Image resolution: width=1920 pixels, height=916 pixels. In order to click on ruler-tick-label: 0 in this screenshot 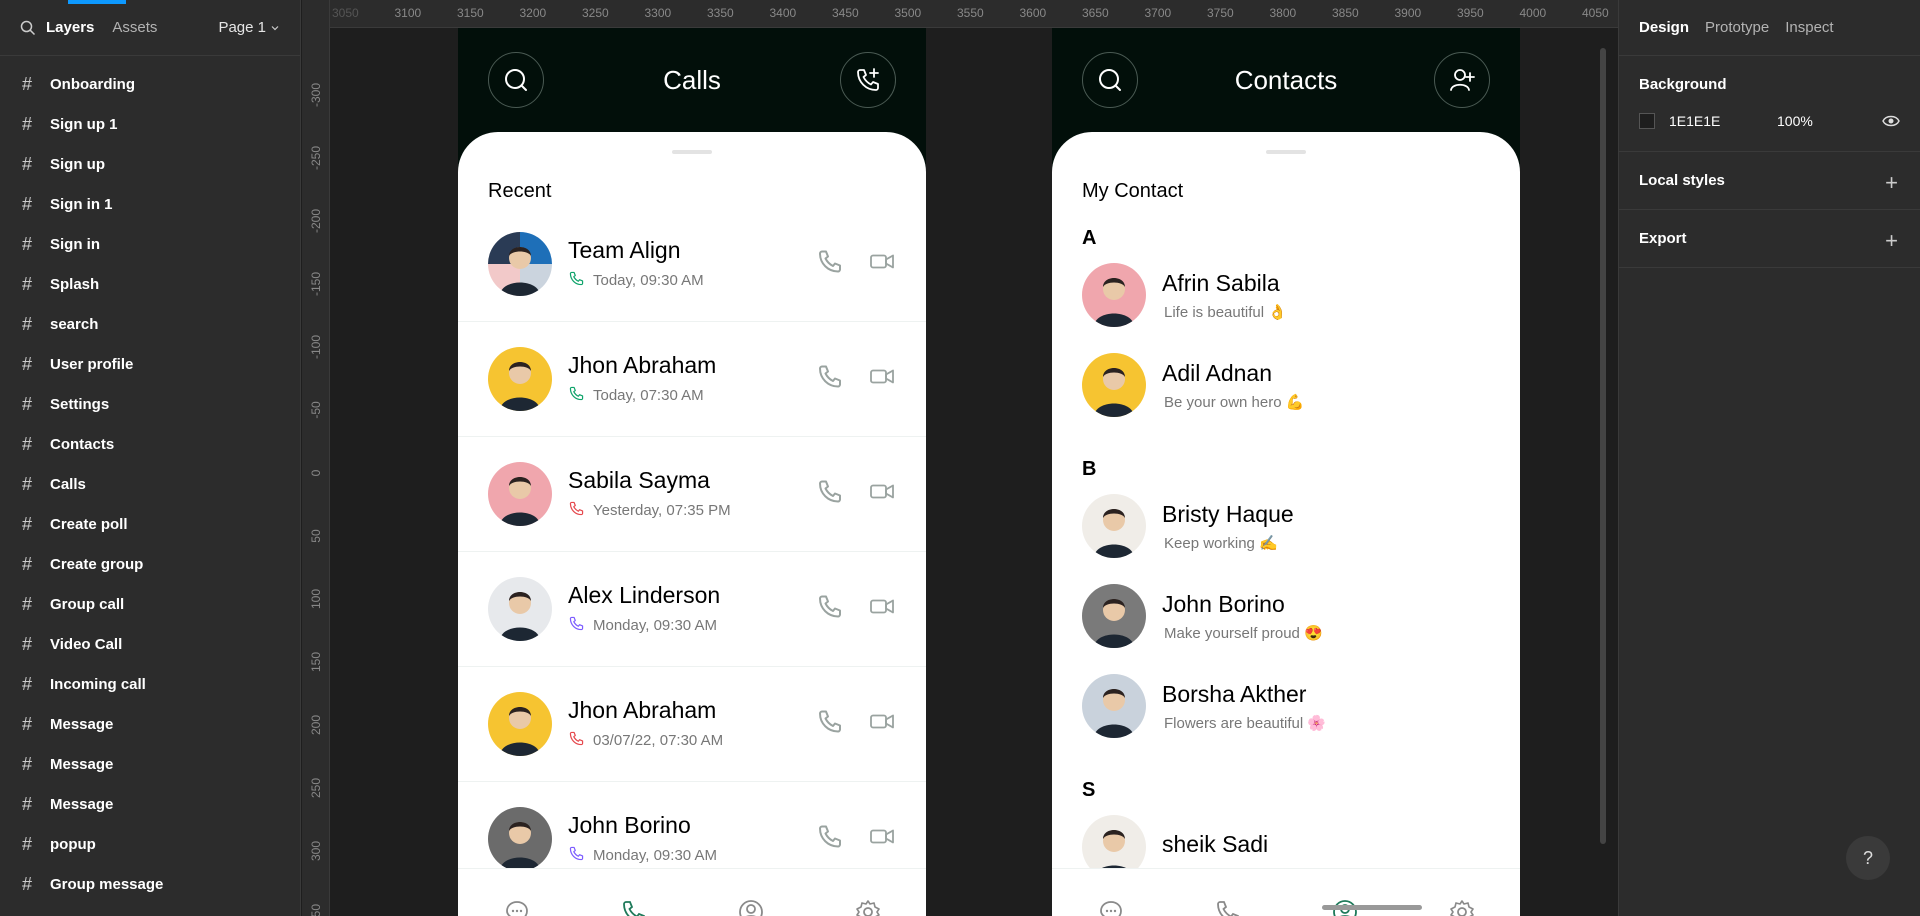, I will do `click(316, 473)`.